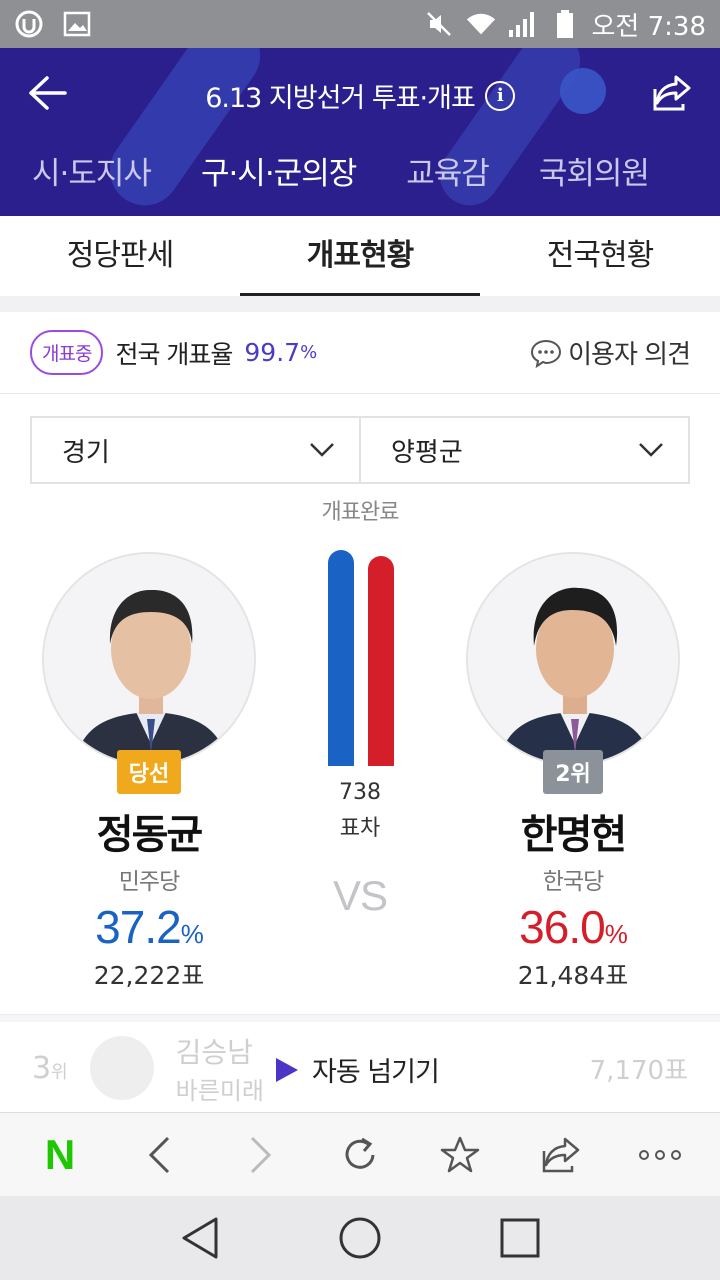  I want to click on system-back-button, so click(200, 1238).